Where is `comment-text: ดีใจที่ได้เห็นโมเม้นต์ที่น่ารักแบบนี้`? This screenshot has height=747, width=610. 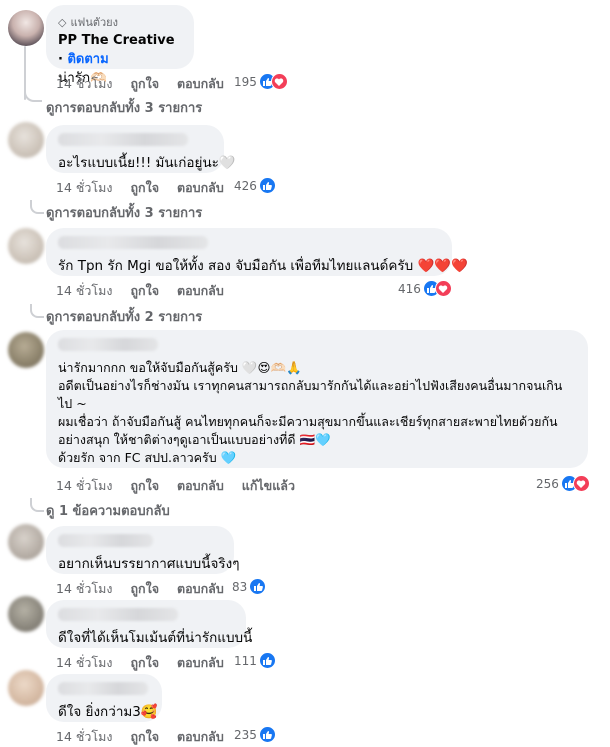
comment-text: ดีใจที่ได้เห็นโมเม้นต์ที่น่ารักแบบนี้ is located at coordinates (155, 638).